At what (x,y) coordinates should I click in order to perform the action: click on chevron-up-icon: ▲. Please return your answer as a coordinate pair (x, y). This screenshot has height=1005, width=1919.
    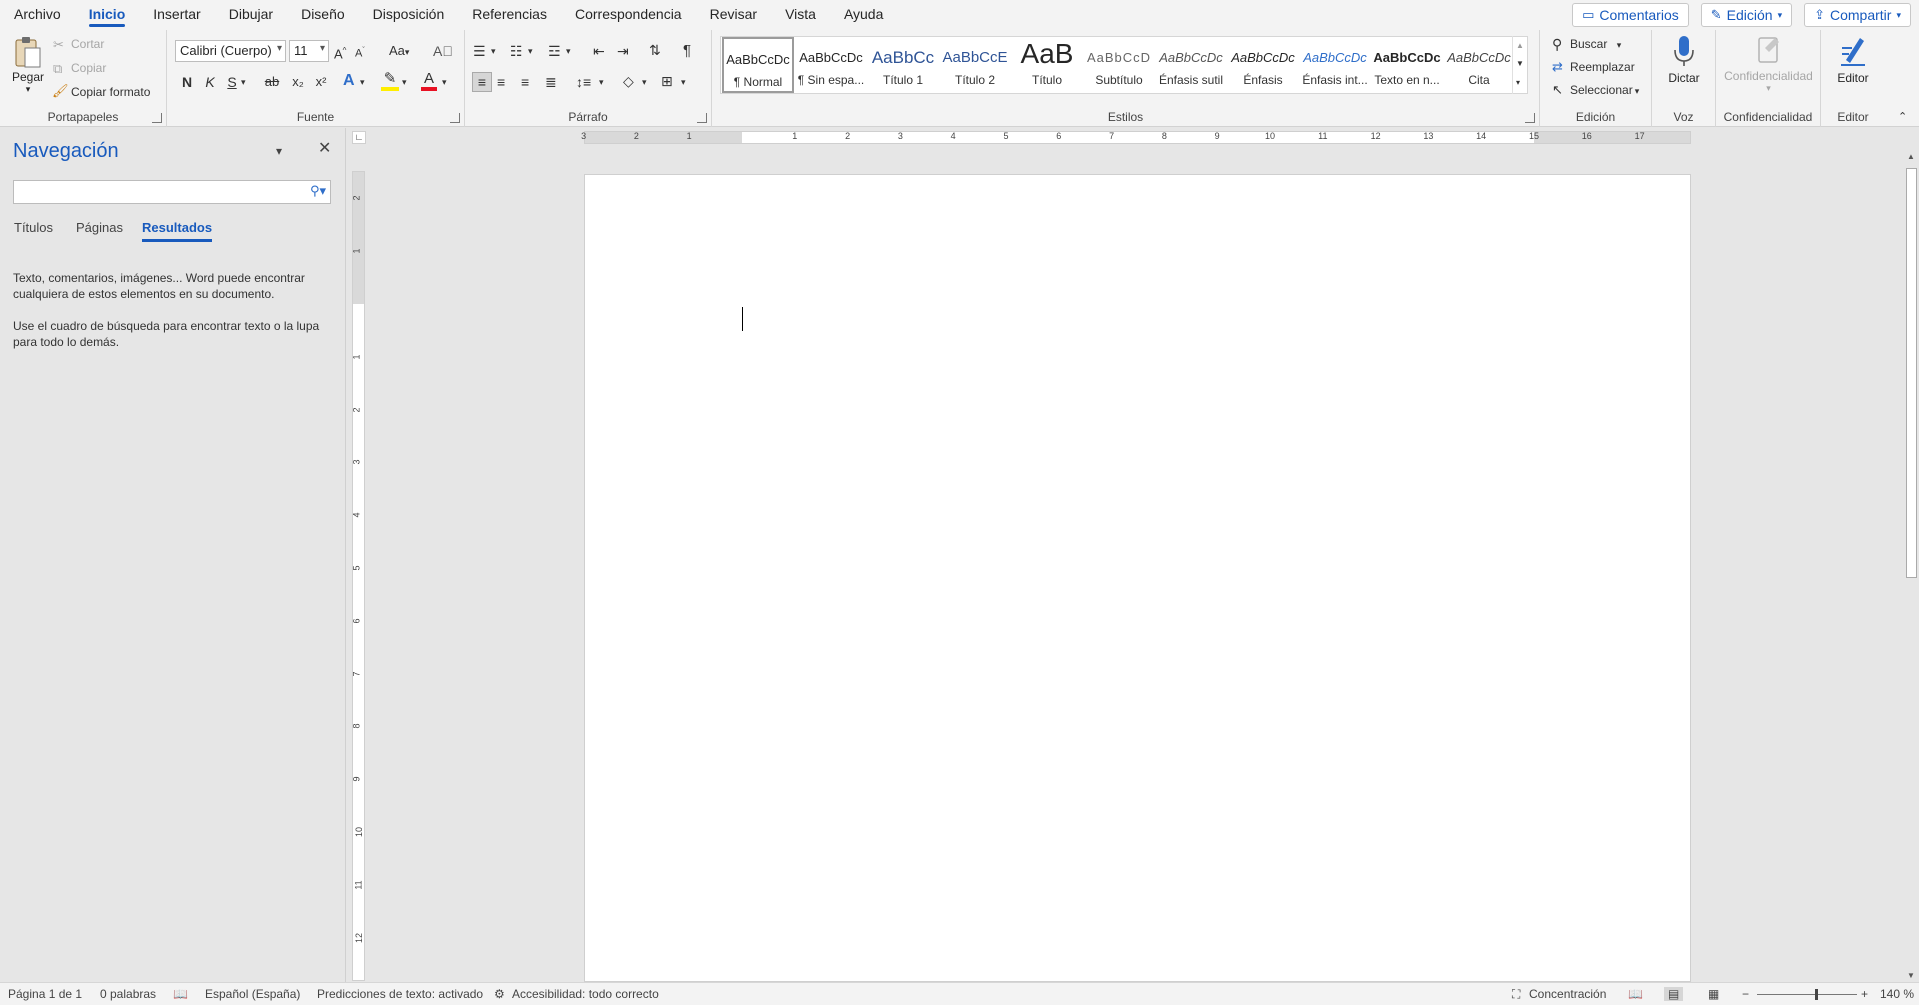
    Looking at the image, I should click on (1911, 156).